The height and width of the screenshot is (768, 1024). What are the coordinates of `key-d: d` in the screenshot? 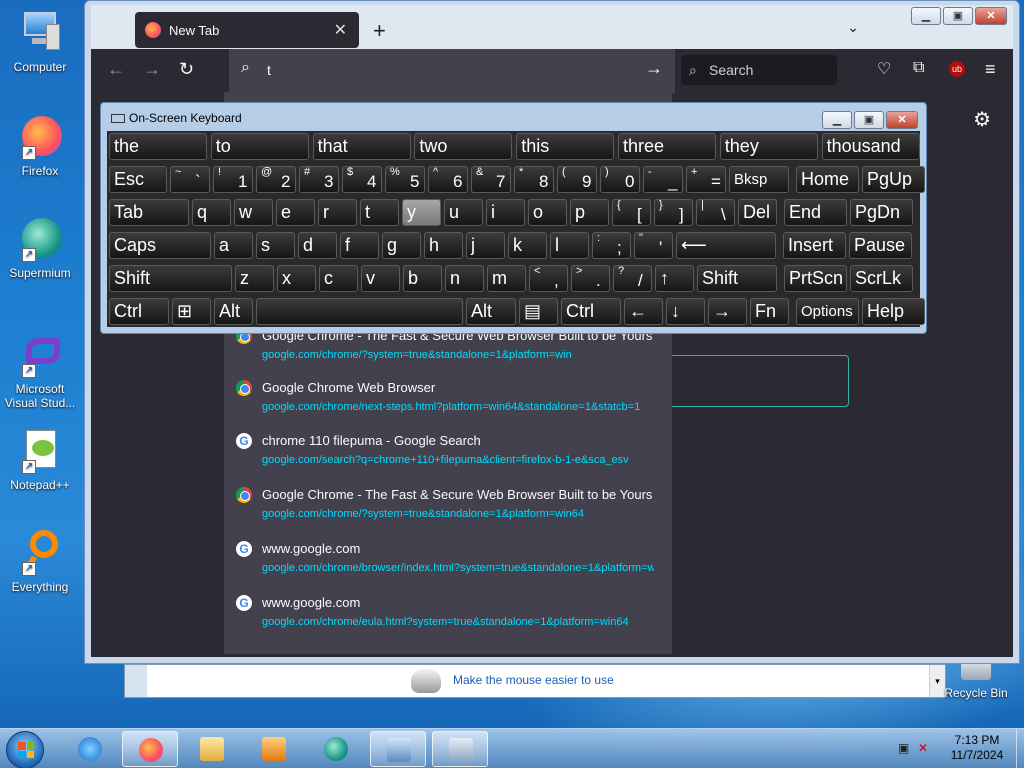 It's located at (317, 245).